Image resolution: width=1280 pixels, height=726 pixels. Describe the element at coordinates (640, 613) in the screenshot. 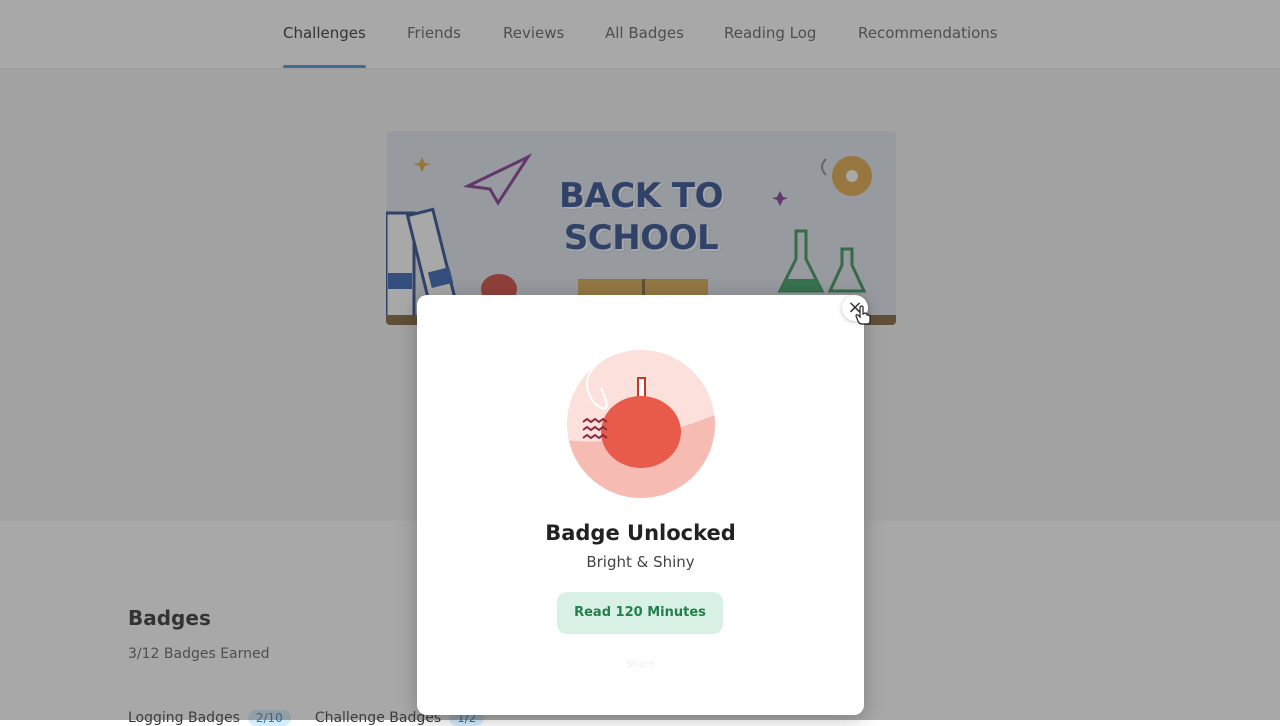

I see `badge-goal-pill: Read 120 Minutes` at that location.